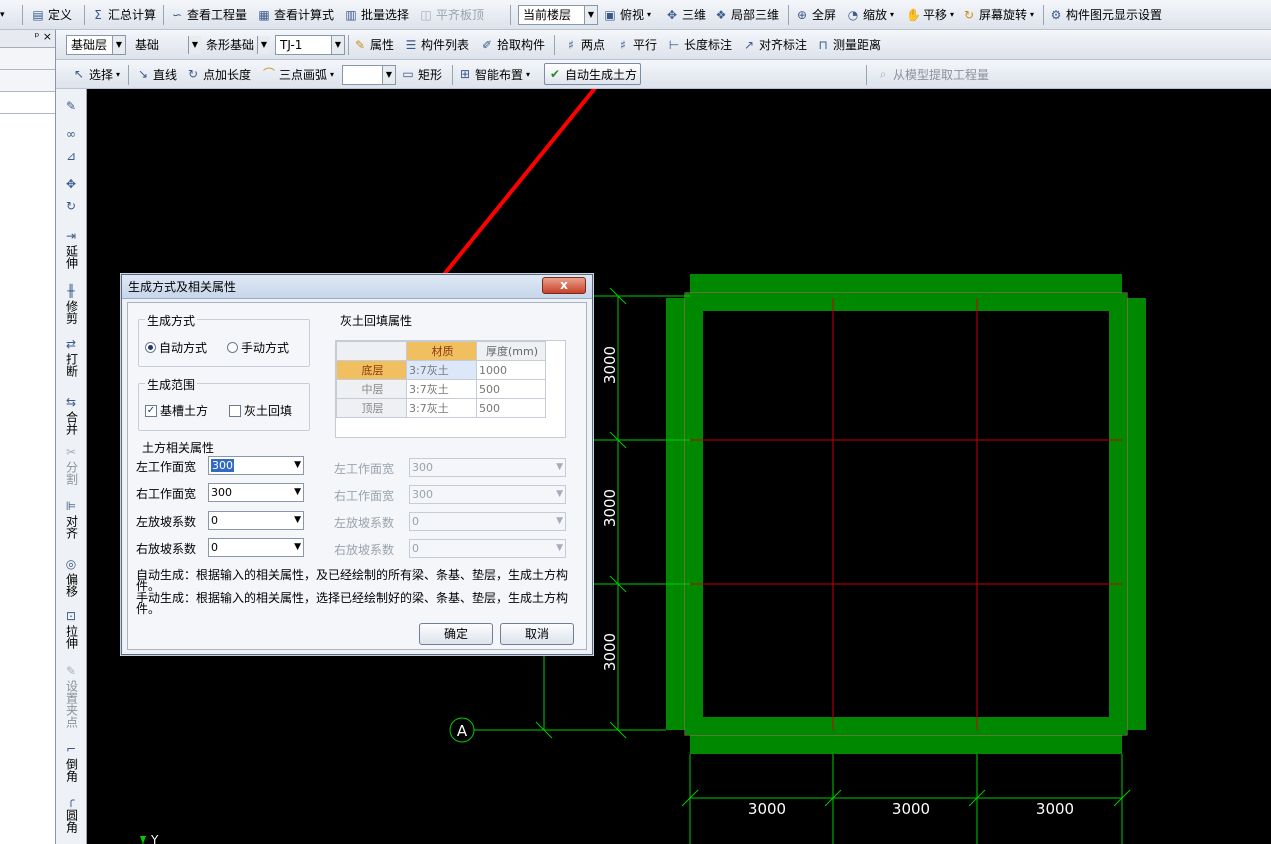 This screenshot has height=844, width=1271. Describe the element at coordinates (627, 14) in the screenshot. I see `top-view-button: ▣ 俯视 ▾` at that location.